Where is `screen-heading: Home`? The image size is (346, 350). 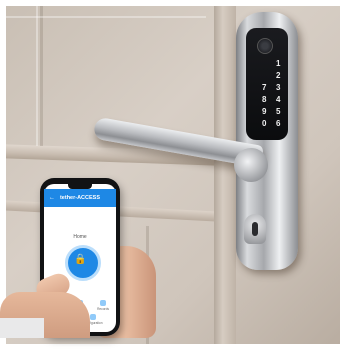 screen-heading: Home is located at coordinates (80, 237).